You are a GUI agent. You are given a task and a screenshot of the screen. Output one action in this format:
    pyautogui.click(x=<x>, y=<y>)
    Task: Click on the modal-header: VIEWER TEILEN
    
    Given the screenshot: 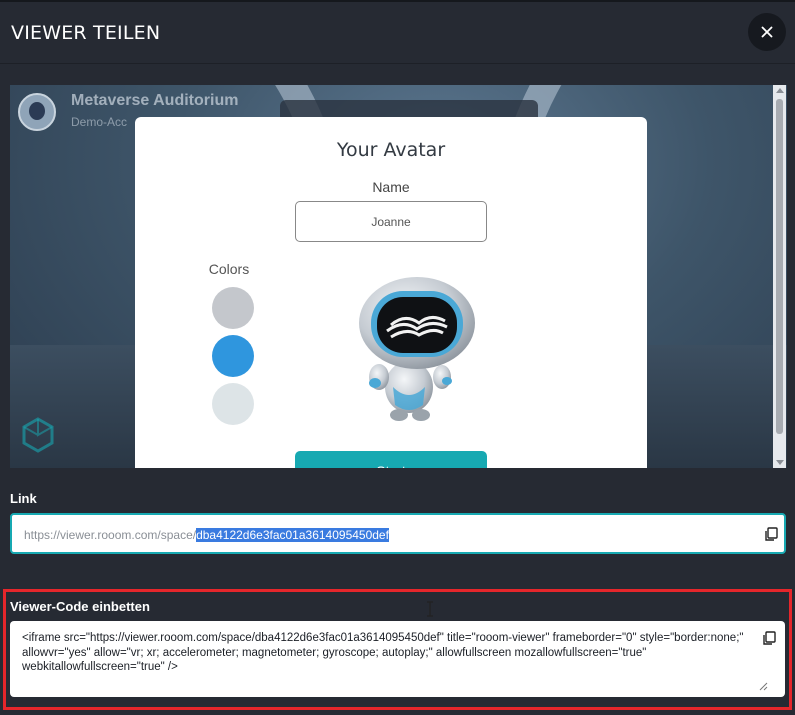 What is the action you would take?
    pyautogui.click(x=397, y=32)
    